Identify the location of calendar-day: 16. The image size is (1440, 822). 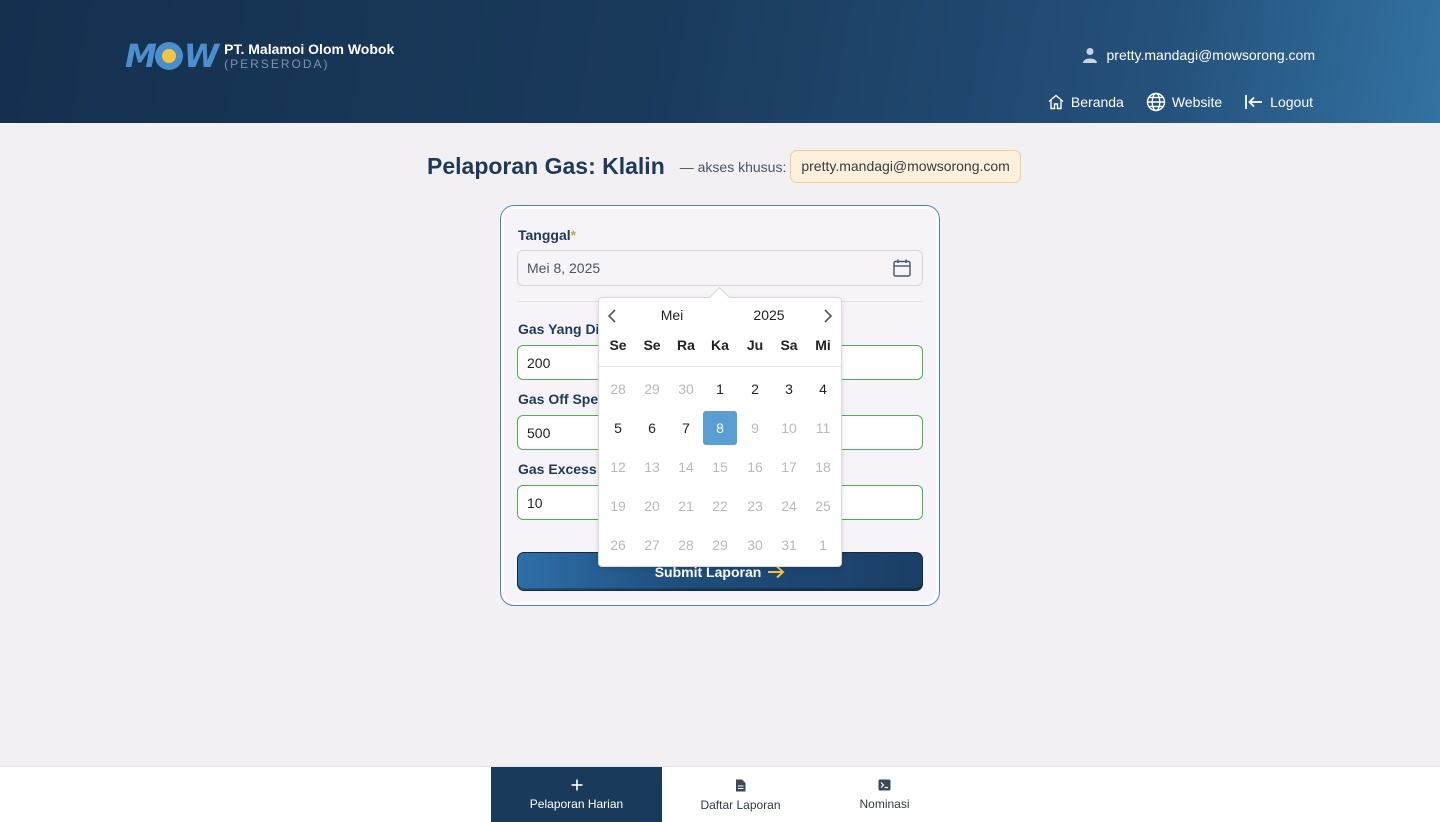
(755, 467).